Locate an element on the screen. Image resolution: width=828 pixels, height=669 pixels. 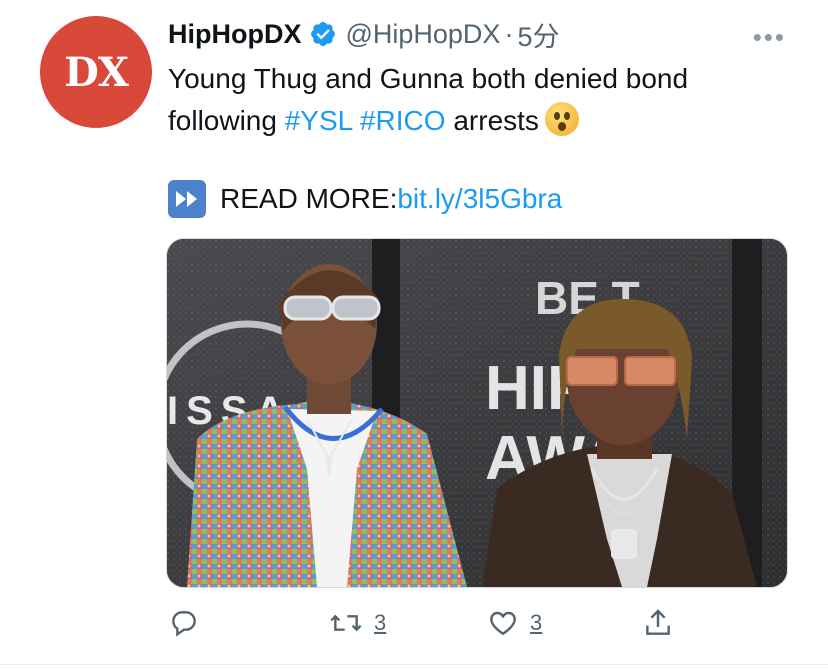
heart-icon is located at coordinates (503, 623).